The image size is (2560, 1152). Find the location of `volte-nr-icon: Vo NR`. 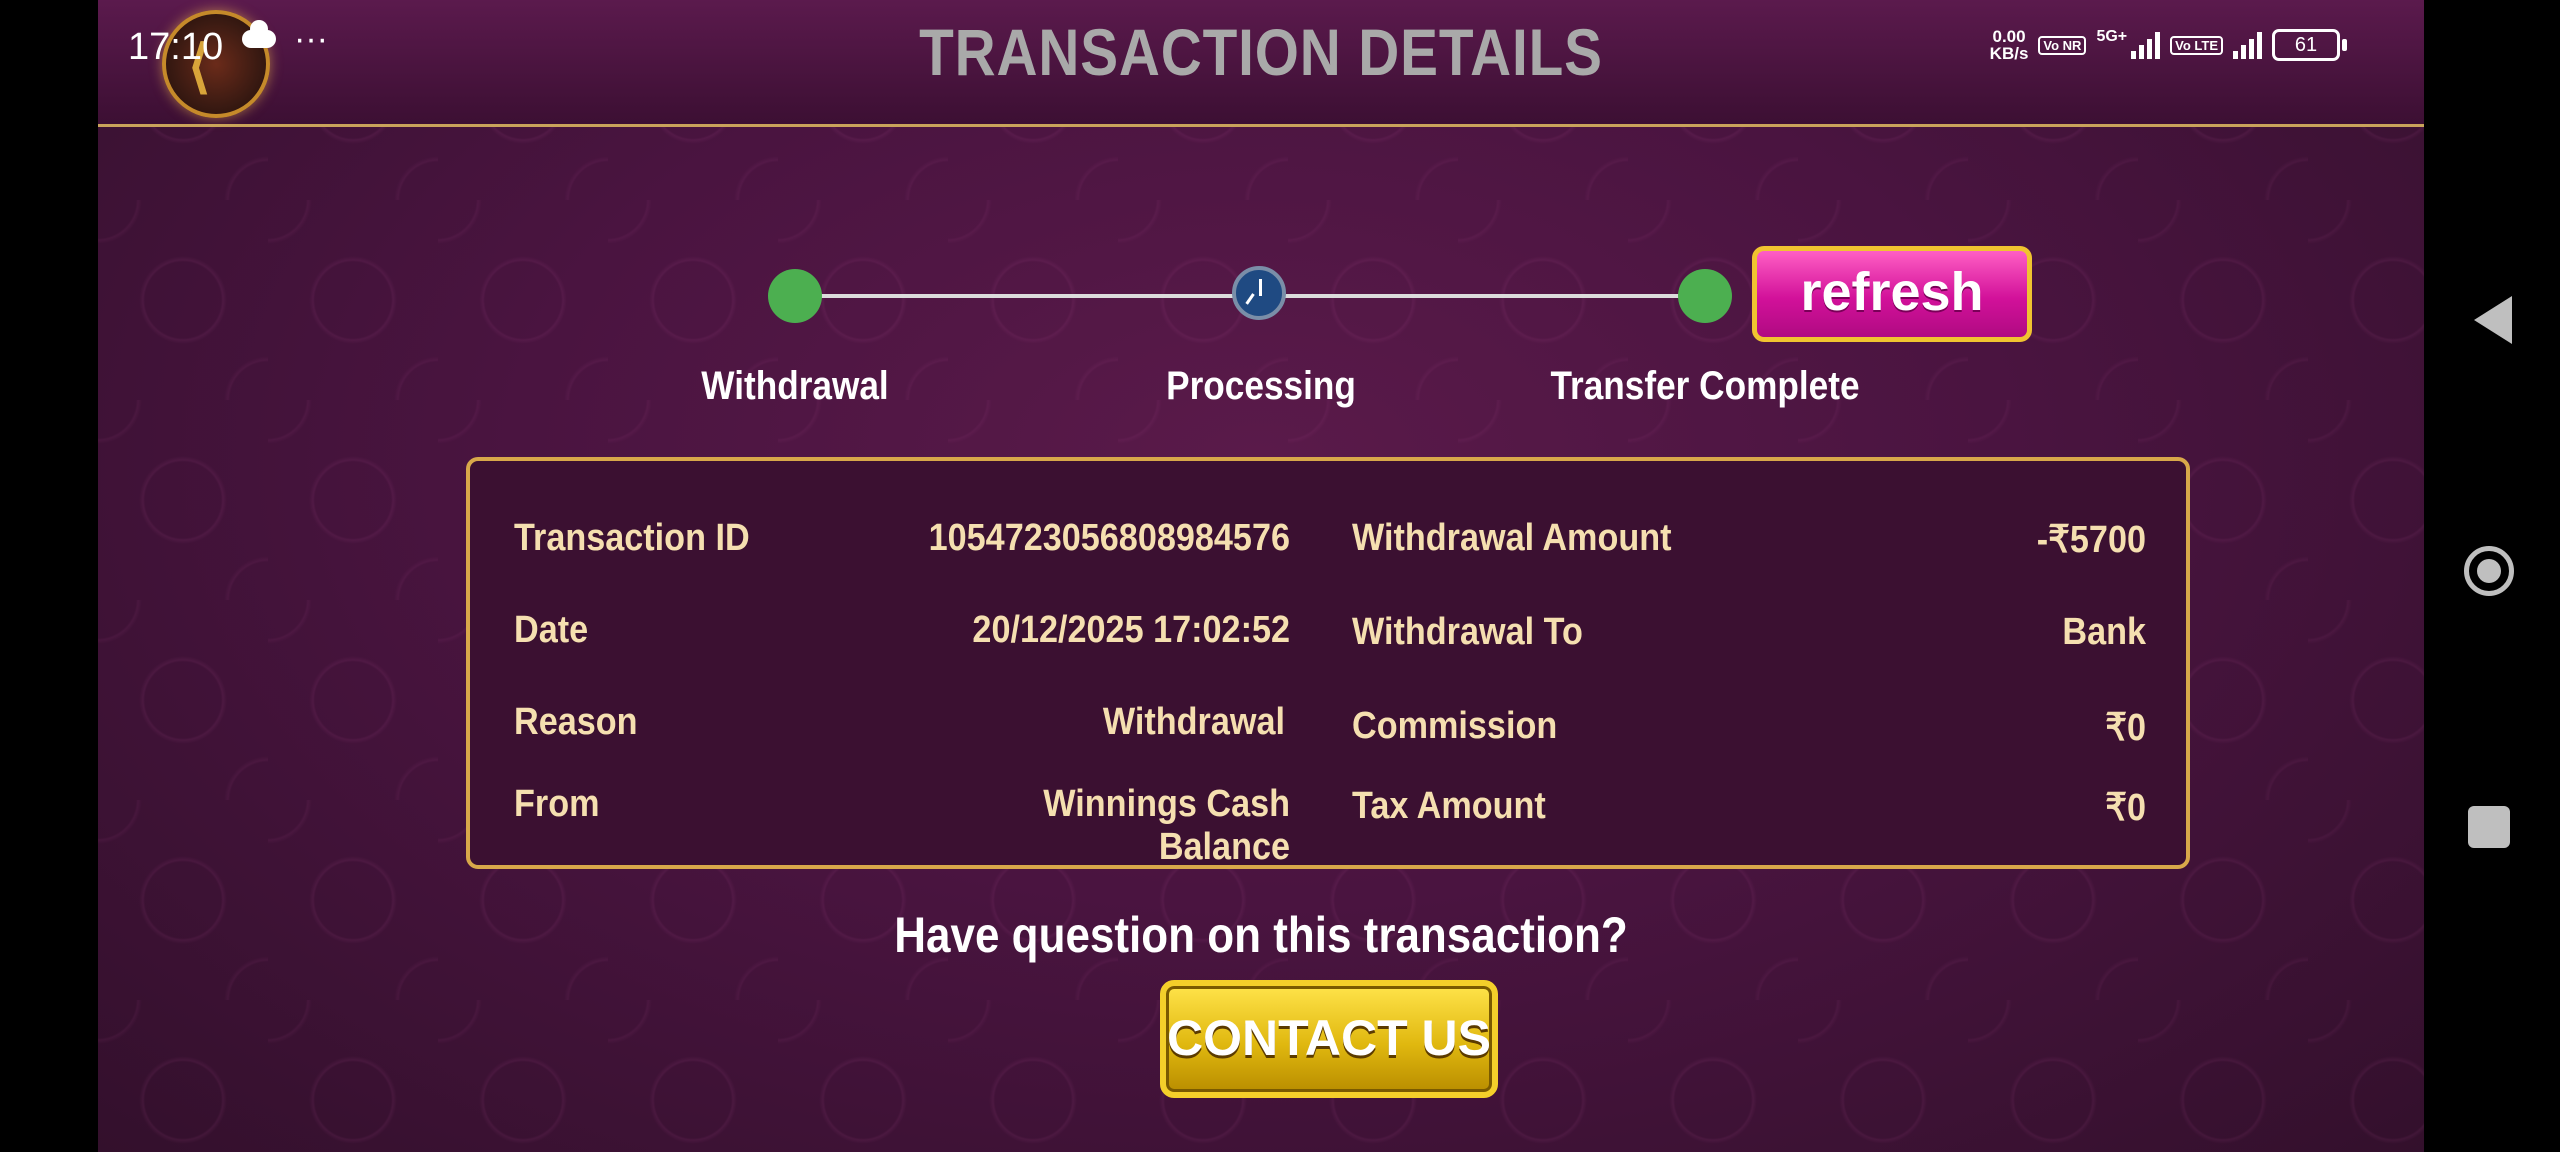

volte-nr-icon: Vo NR is located at coordinates (2062, 45).